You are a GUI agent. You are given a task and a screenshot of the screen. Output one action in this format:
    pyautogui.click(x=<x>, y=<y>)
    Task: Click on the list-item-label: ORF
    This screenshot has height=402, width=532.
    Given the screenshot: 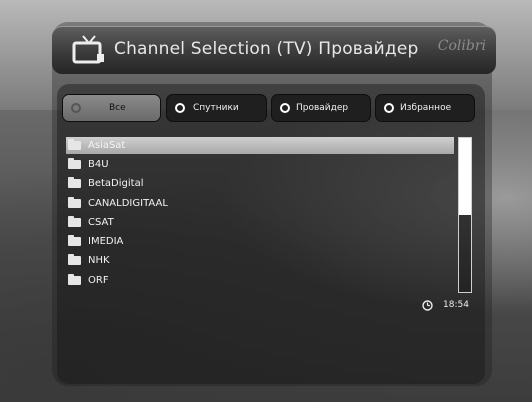 What is the action you would take?
    pyautogui.click(x=98, y=280)
    